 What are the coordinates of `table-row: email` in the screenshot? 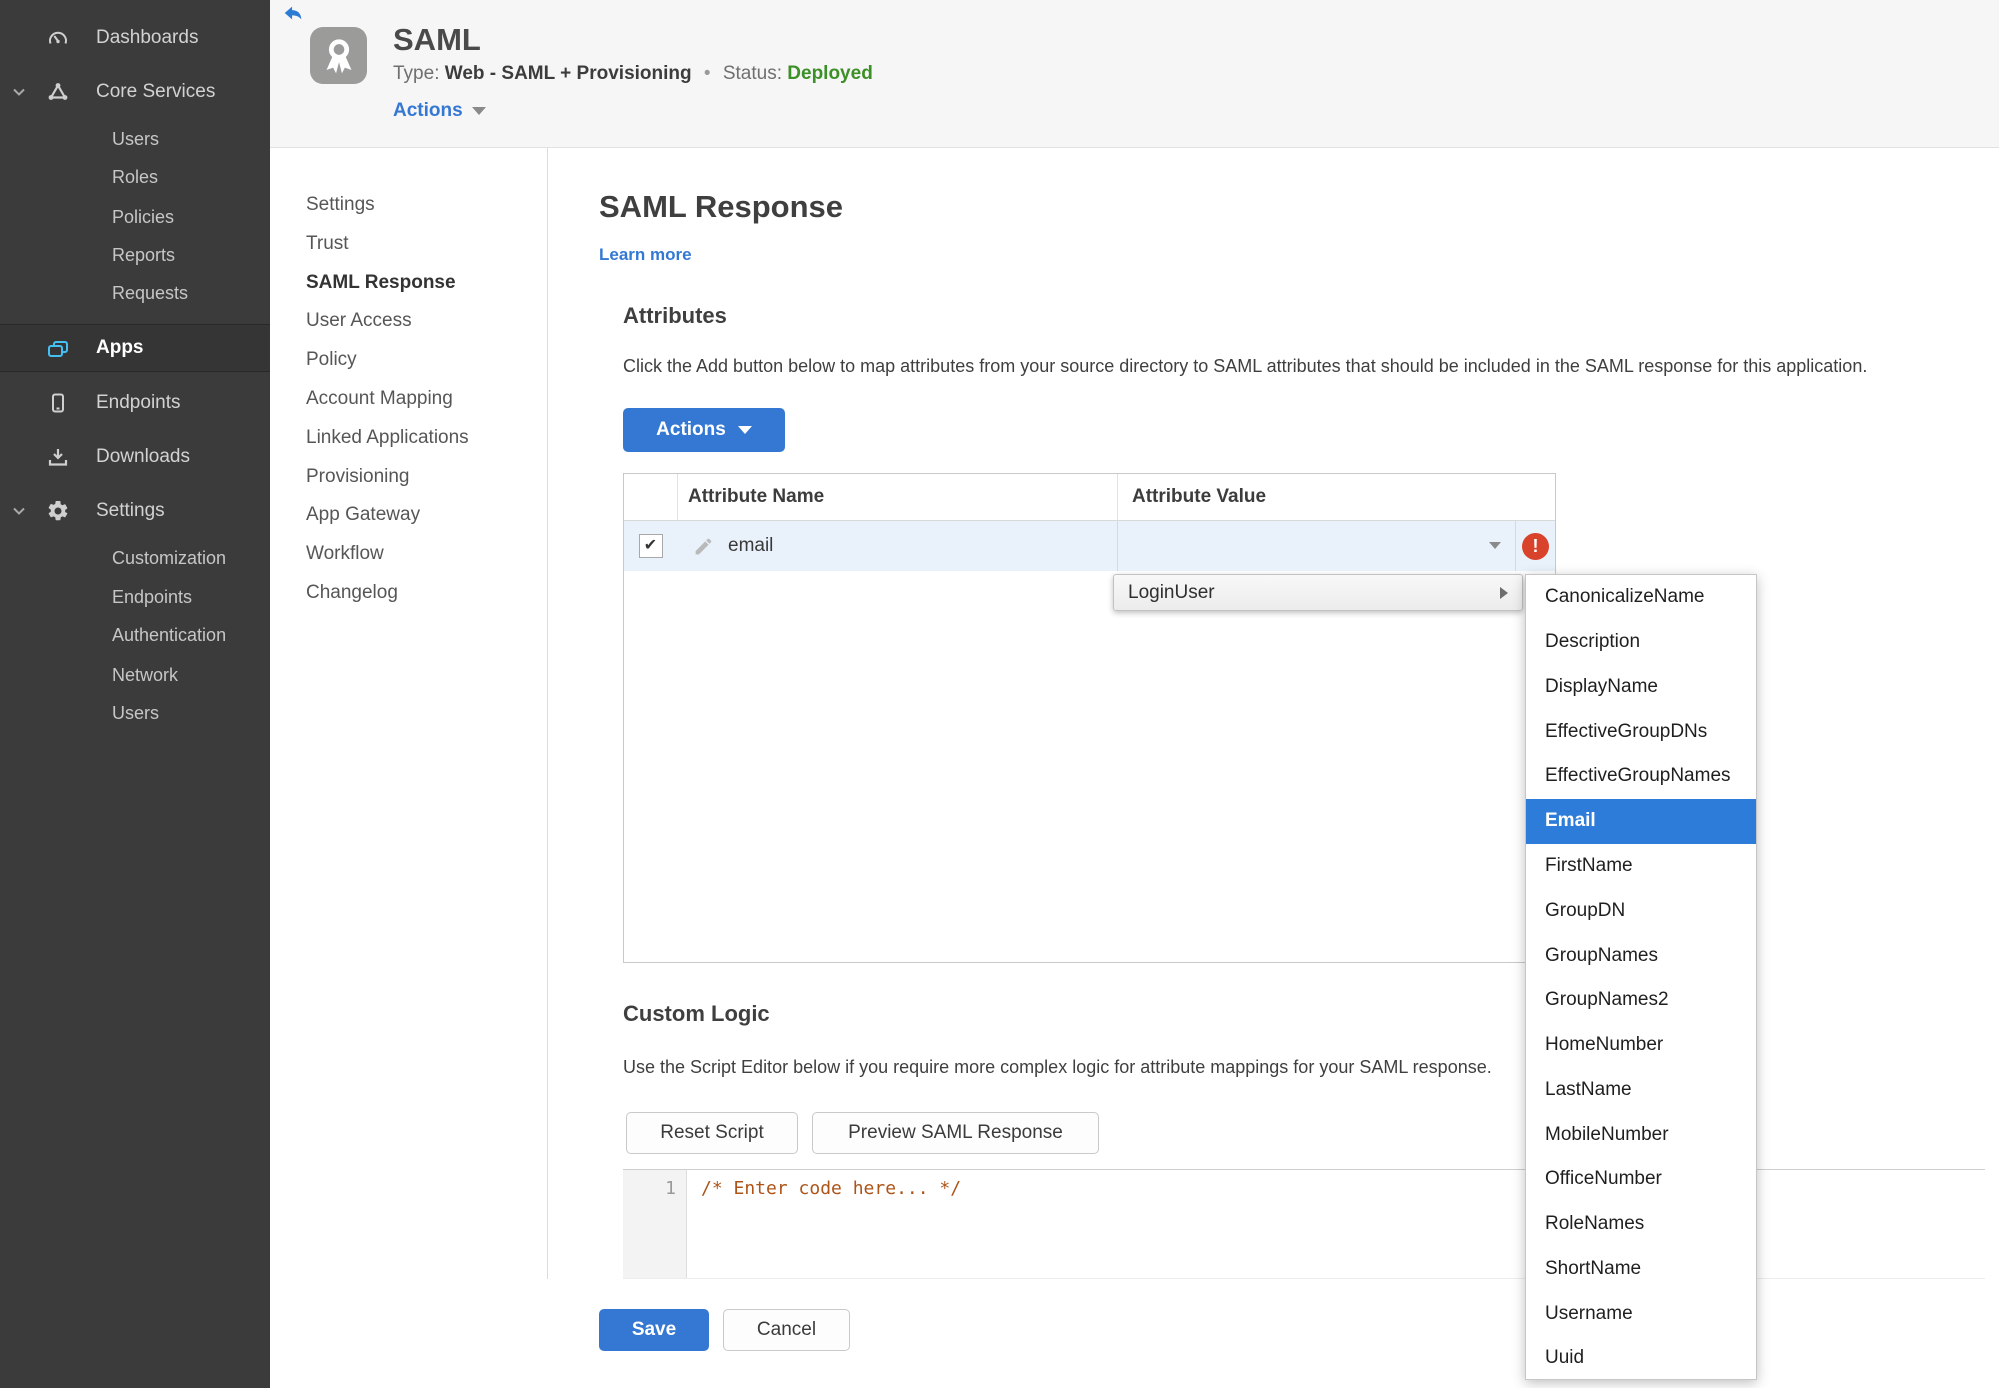 It's located at (1089, 546).